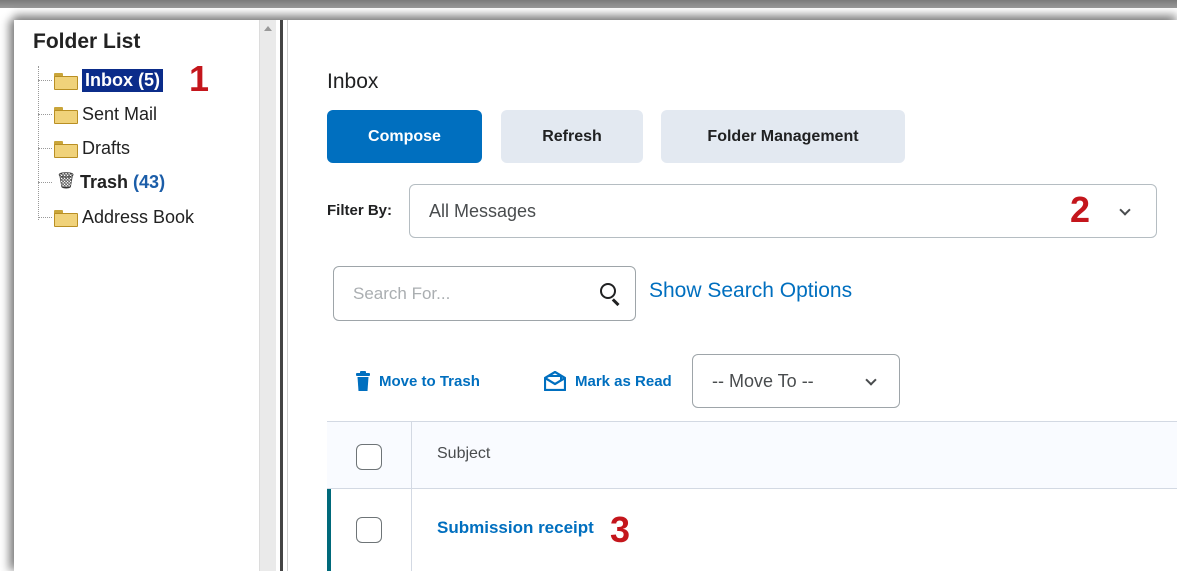 The width and height of the screenshot is (1177, 571). I want to click on folder-item-sent-mail: Sent Mail, so click(97, 114).